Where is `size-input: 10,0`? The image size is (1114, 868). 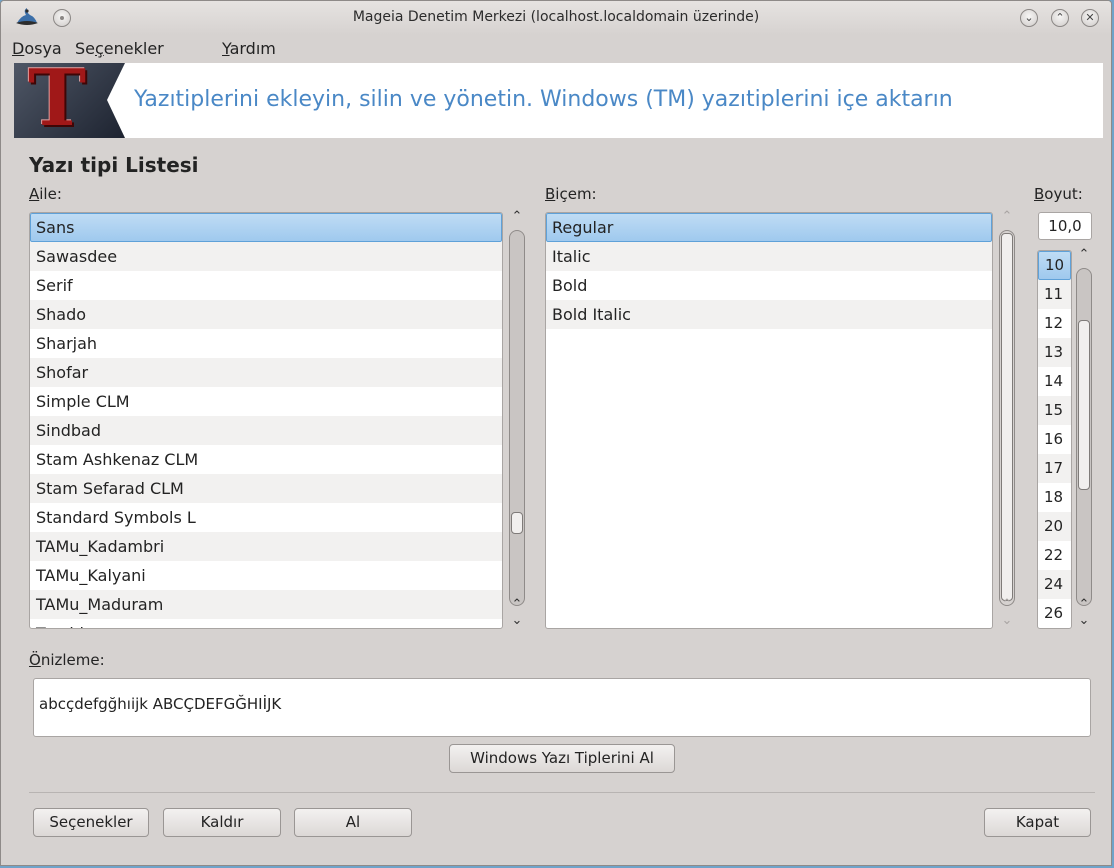
size-input: 10,0 is located at coordinates (1065, 226).